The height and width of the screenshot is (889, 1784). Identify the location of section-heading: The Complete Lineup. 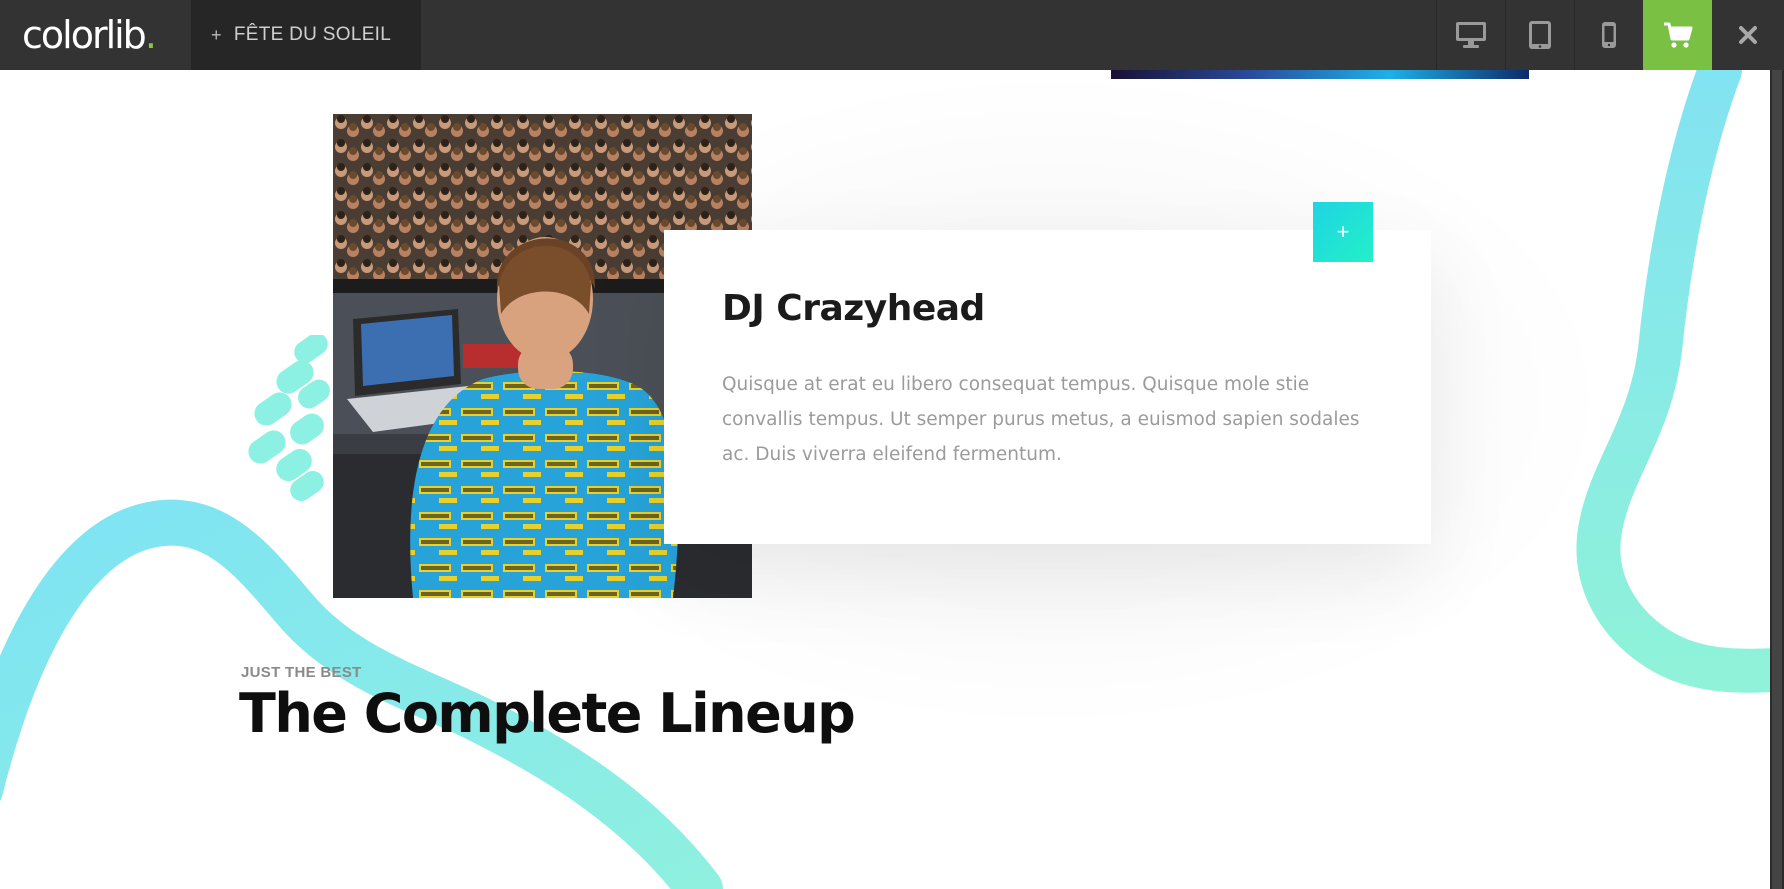
(547, 713).